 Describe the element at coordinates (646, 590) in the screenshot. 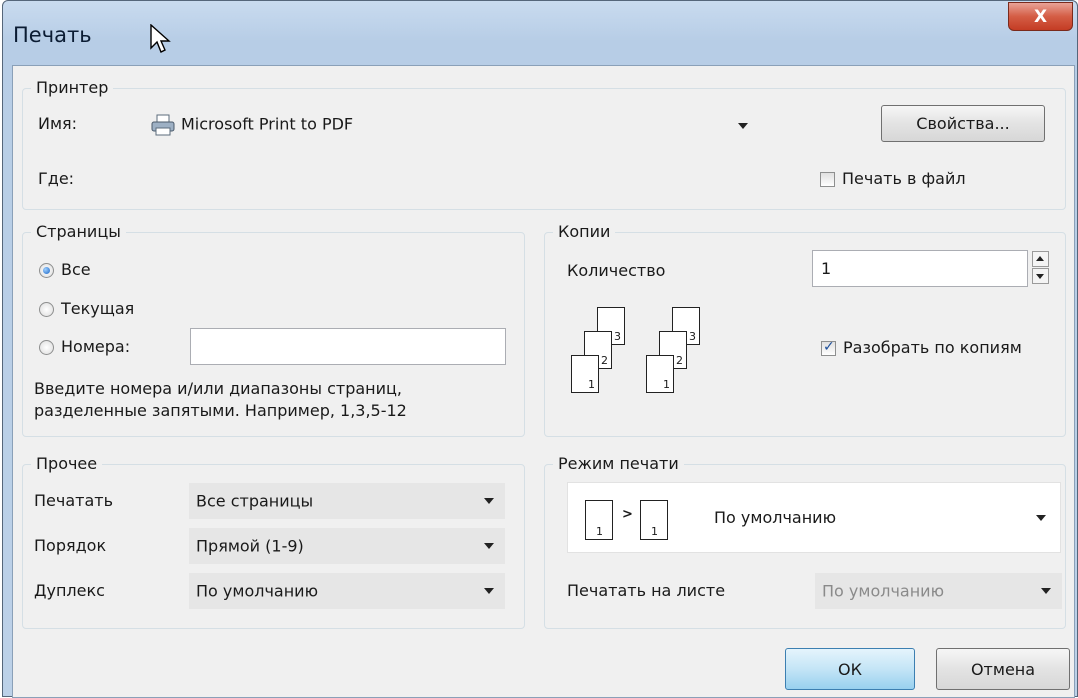

I see `per-sheet-label: Печатать на листе` at that location.